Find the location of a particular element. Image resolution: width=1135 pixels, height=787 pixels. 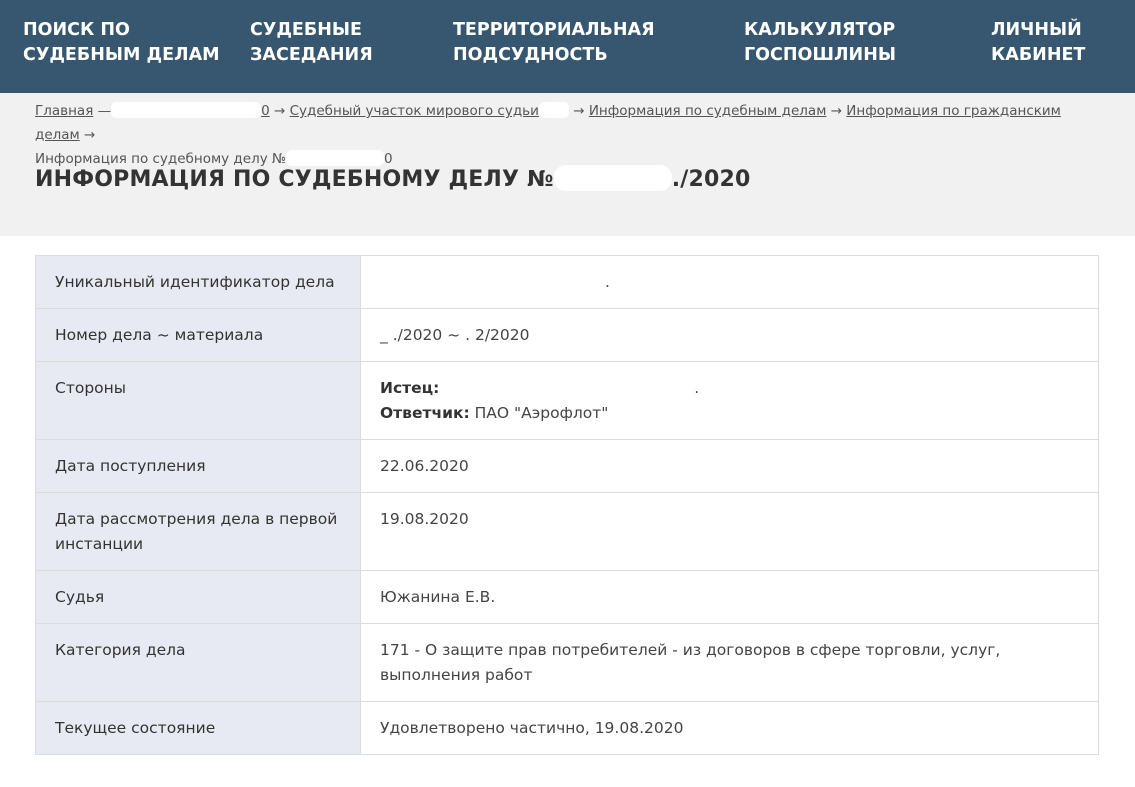

row-label: Текущее состояние is located at coordinates (198, 728).